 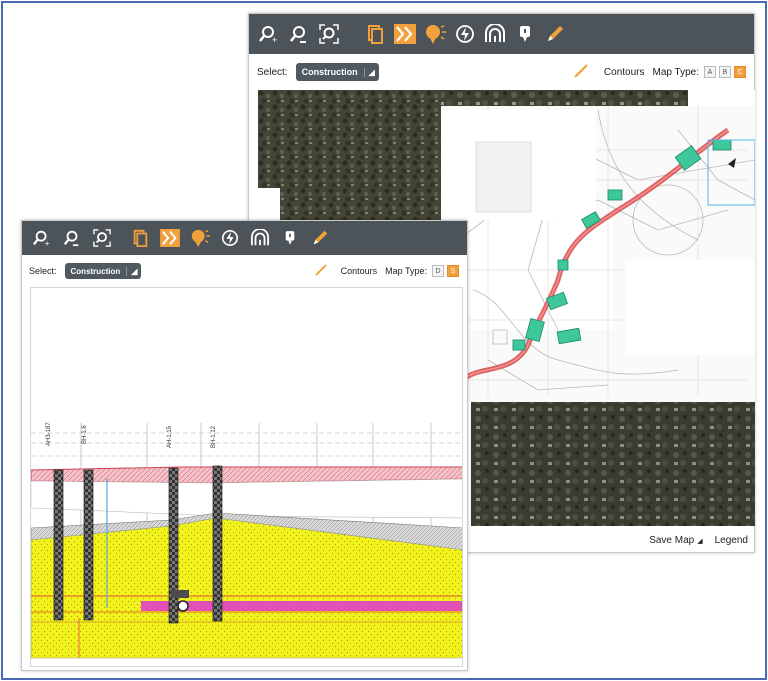 I want to click on map-type-s-button: S, so click(x=453, y=271).